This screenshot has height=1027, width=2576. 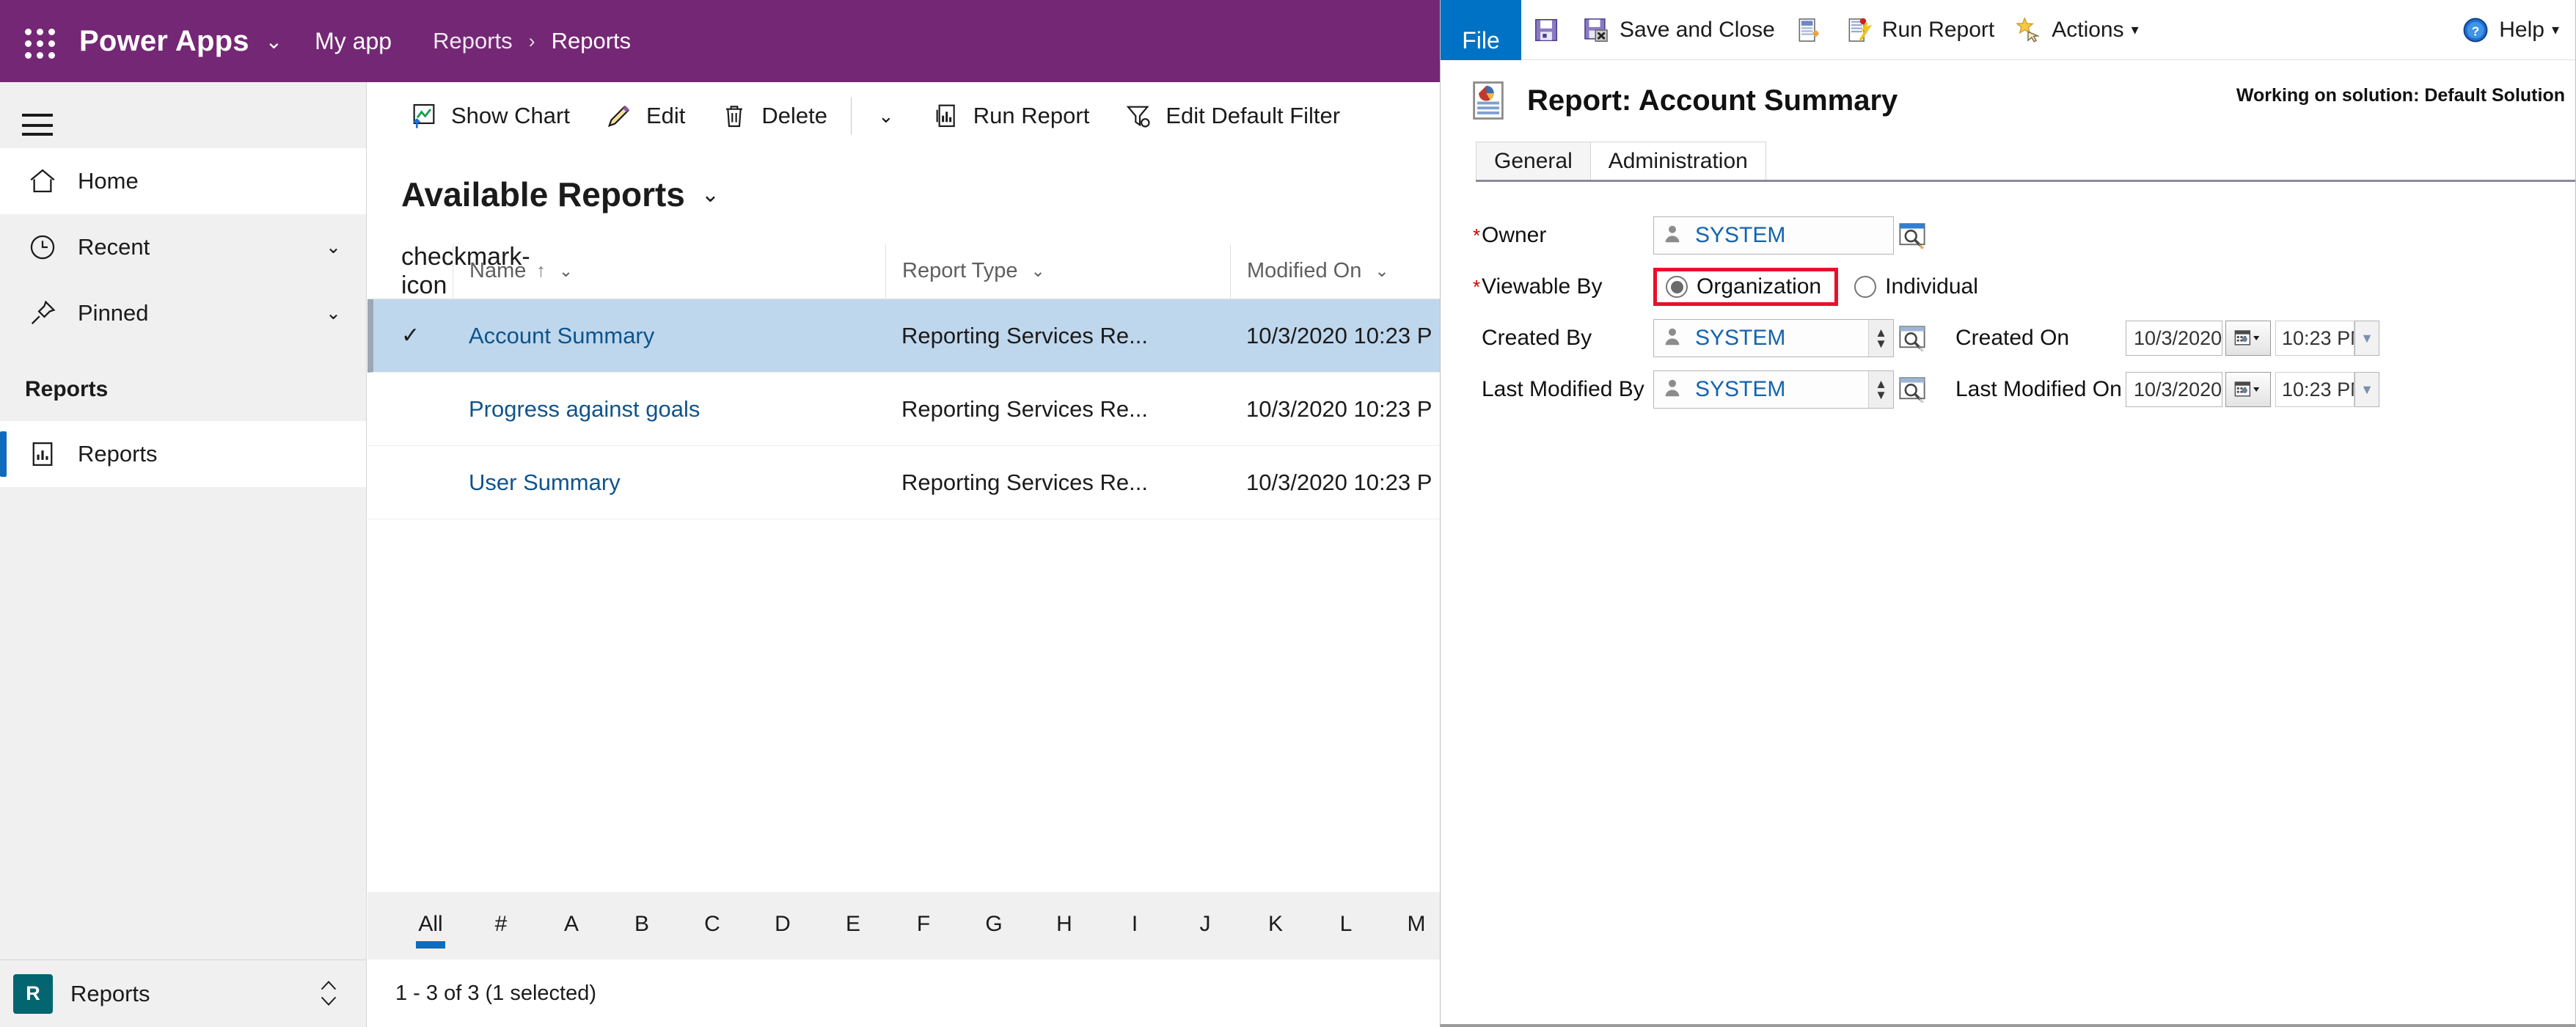 What do you see at coordinates (1477, 235) in the screenshot?
I see `required-asterisk-icon: *` at bounding box center [1477, 235].